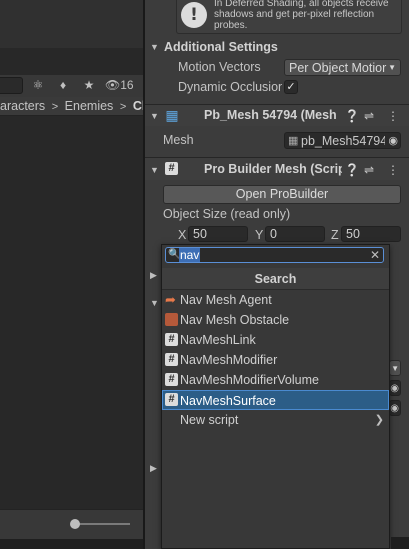  What do you see at coordinates (273, 169) in the screenshot?
I see `probuilder-mesh-title: Pro Builder Mesh (Scrip` at bounding box center [273, 169].